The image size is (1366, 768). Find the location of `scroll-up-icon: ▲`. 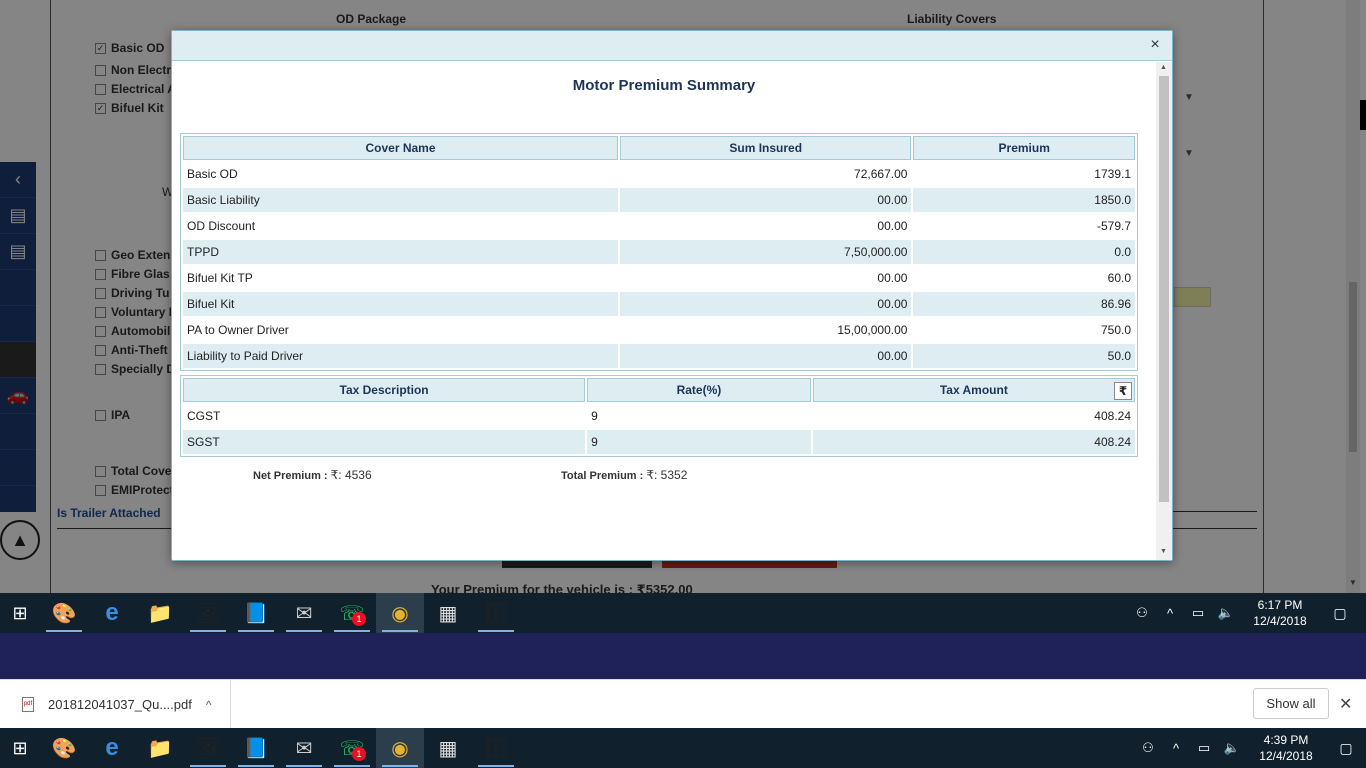

scroll-up-icon: ▲ is located at coordinates (1163, 67).